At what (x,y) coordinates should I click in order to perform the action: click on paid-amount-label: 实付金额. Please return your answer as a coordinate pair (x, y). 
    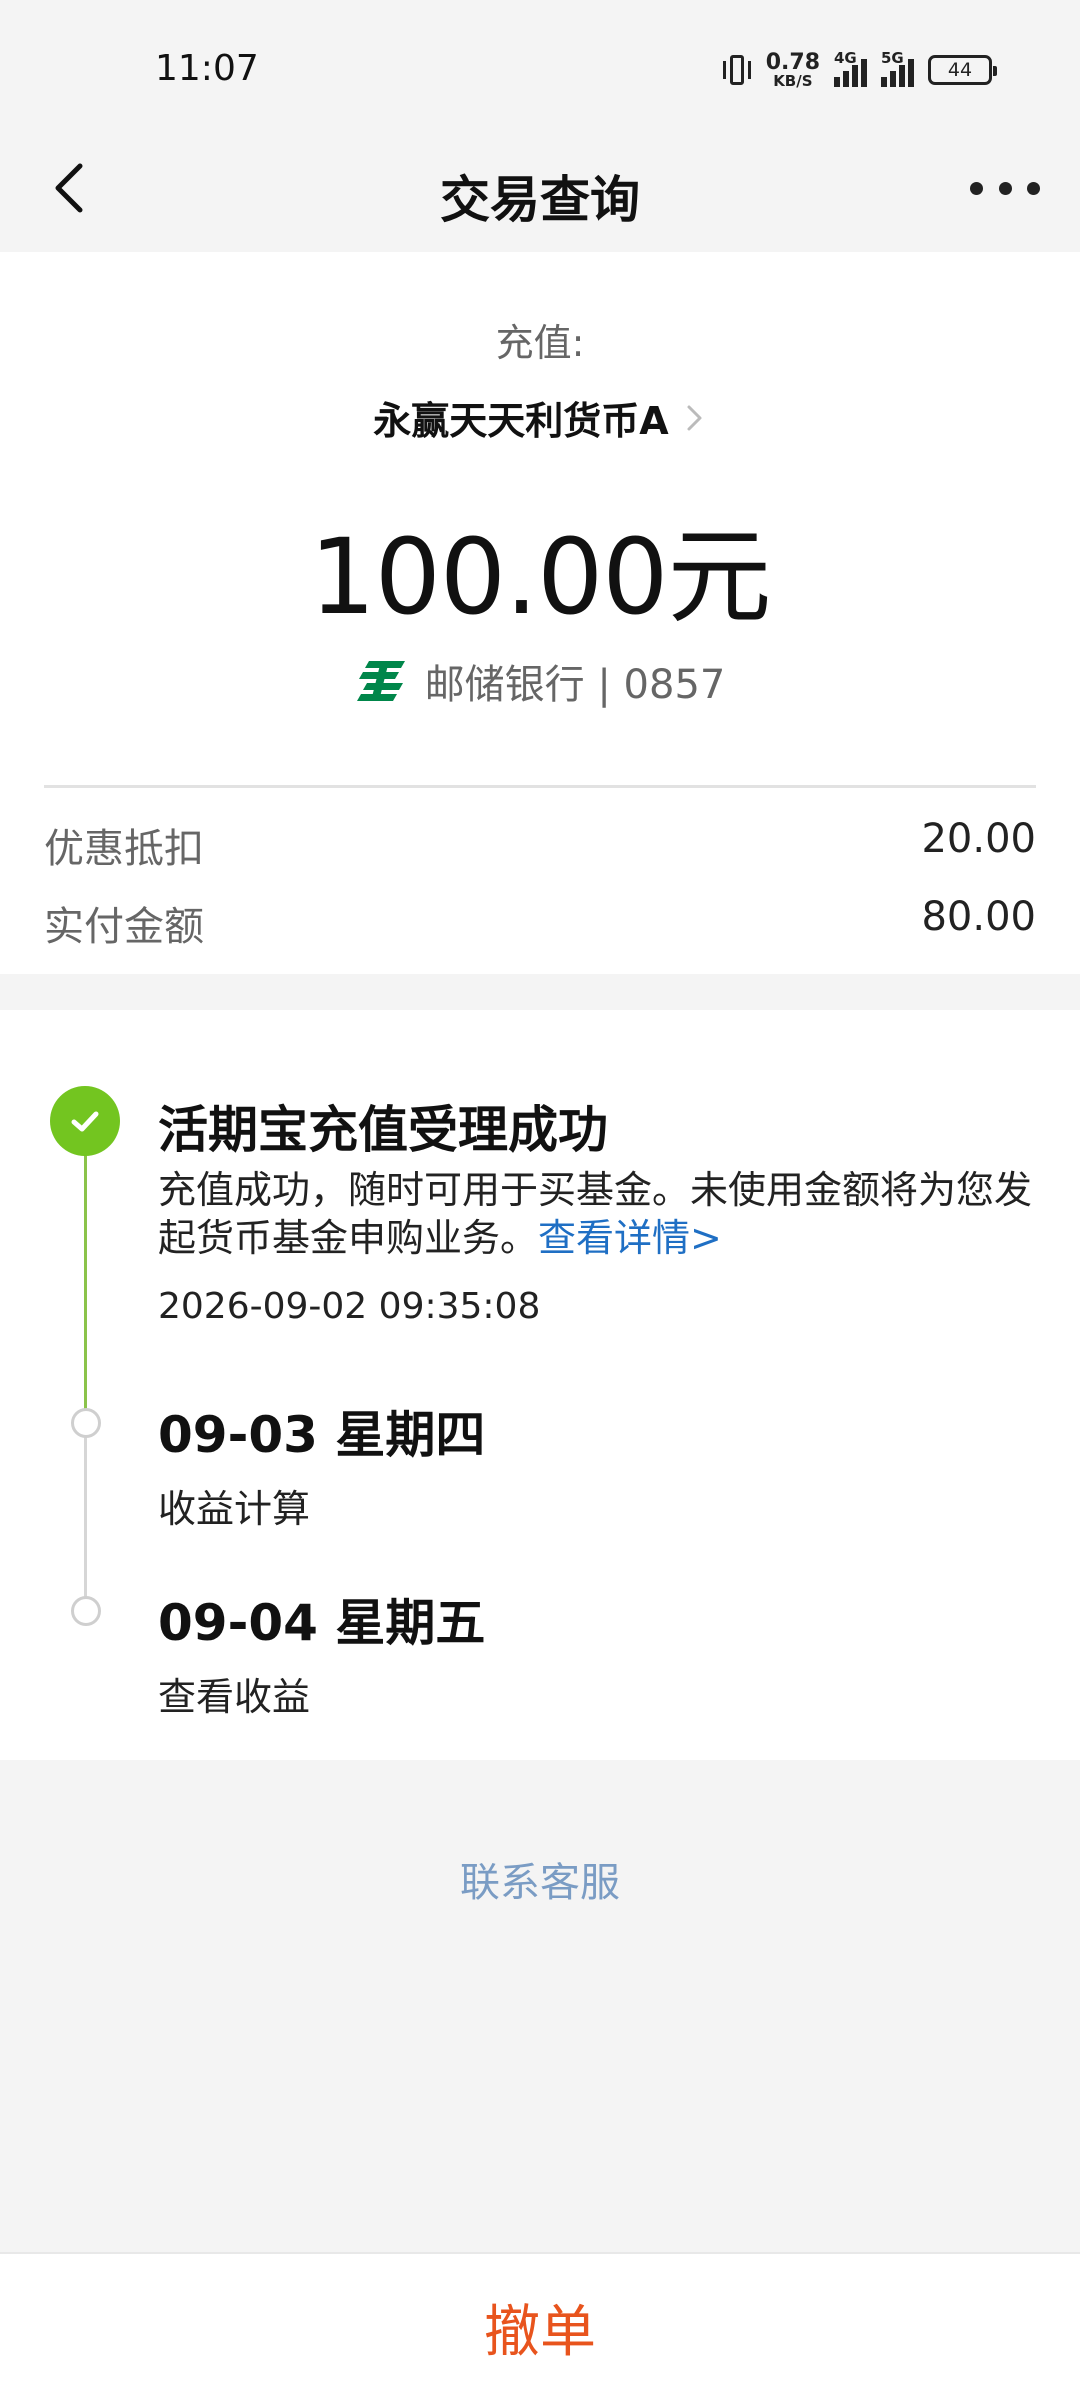
    Looking at the image, I should click on (124, 927).